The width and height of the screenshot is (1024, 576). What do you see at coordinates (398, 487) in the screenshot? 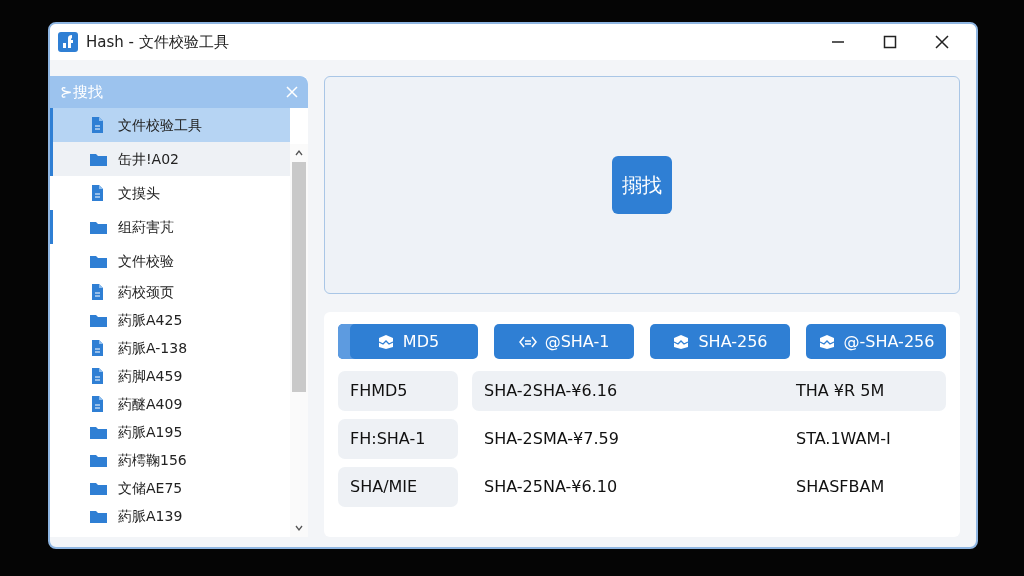
I see `result-label: SHA/MIE` at bounding box center [398, 487].